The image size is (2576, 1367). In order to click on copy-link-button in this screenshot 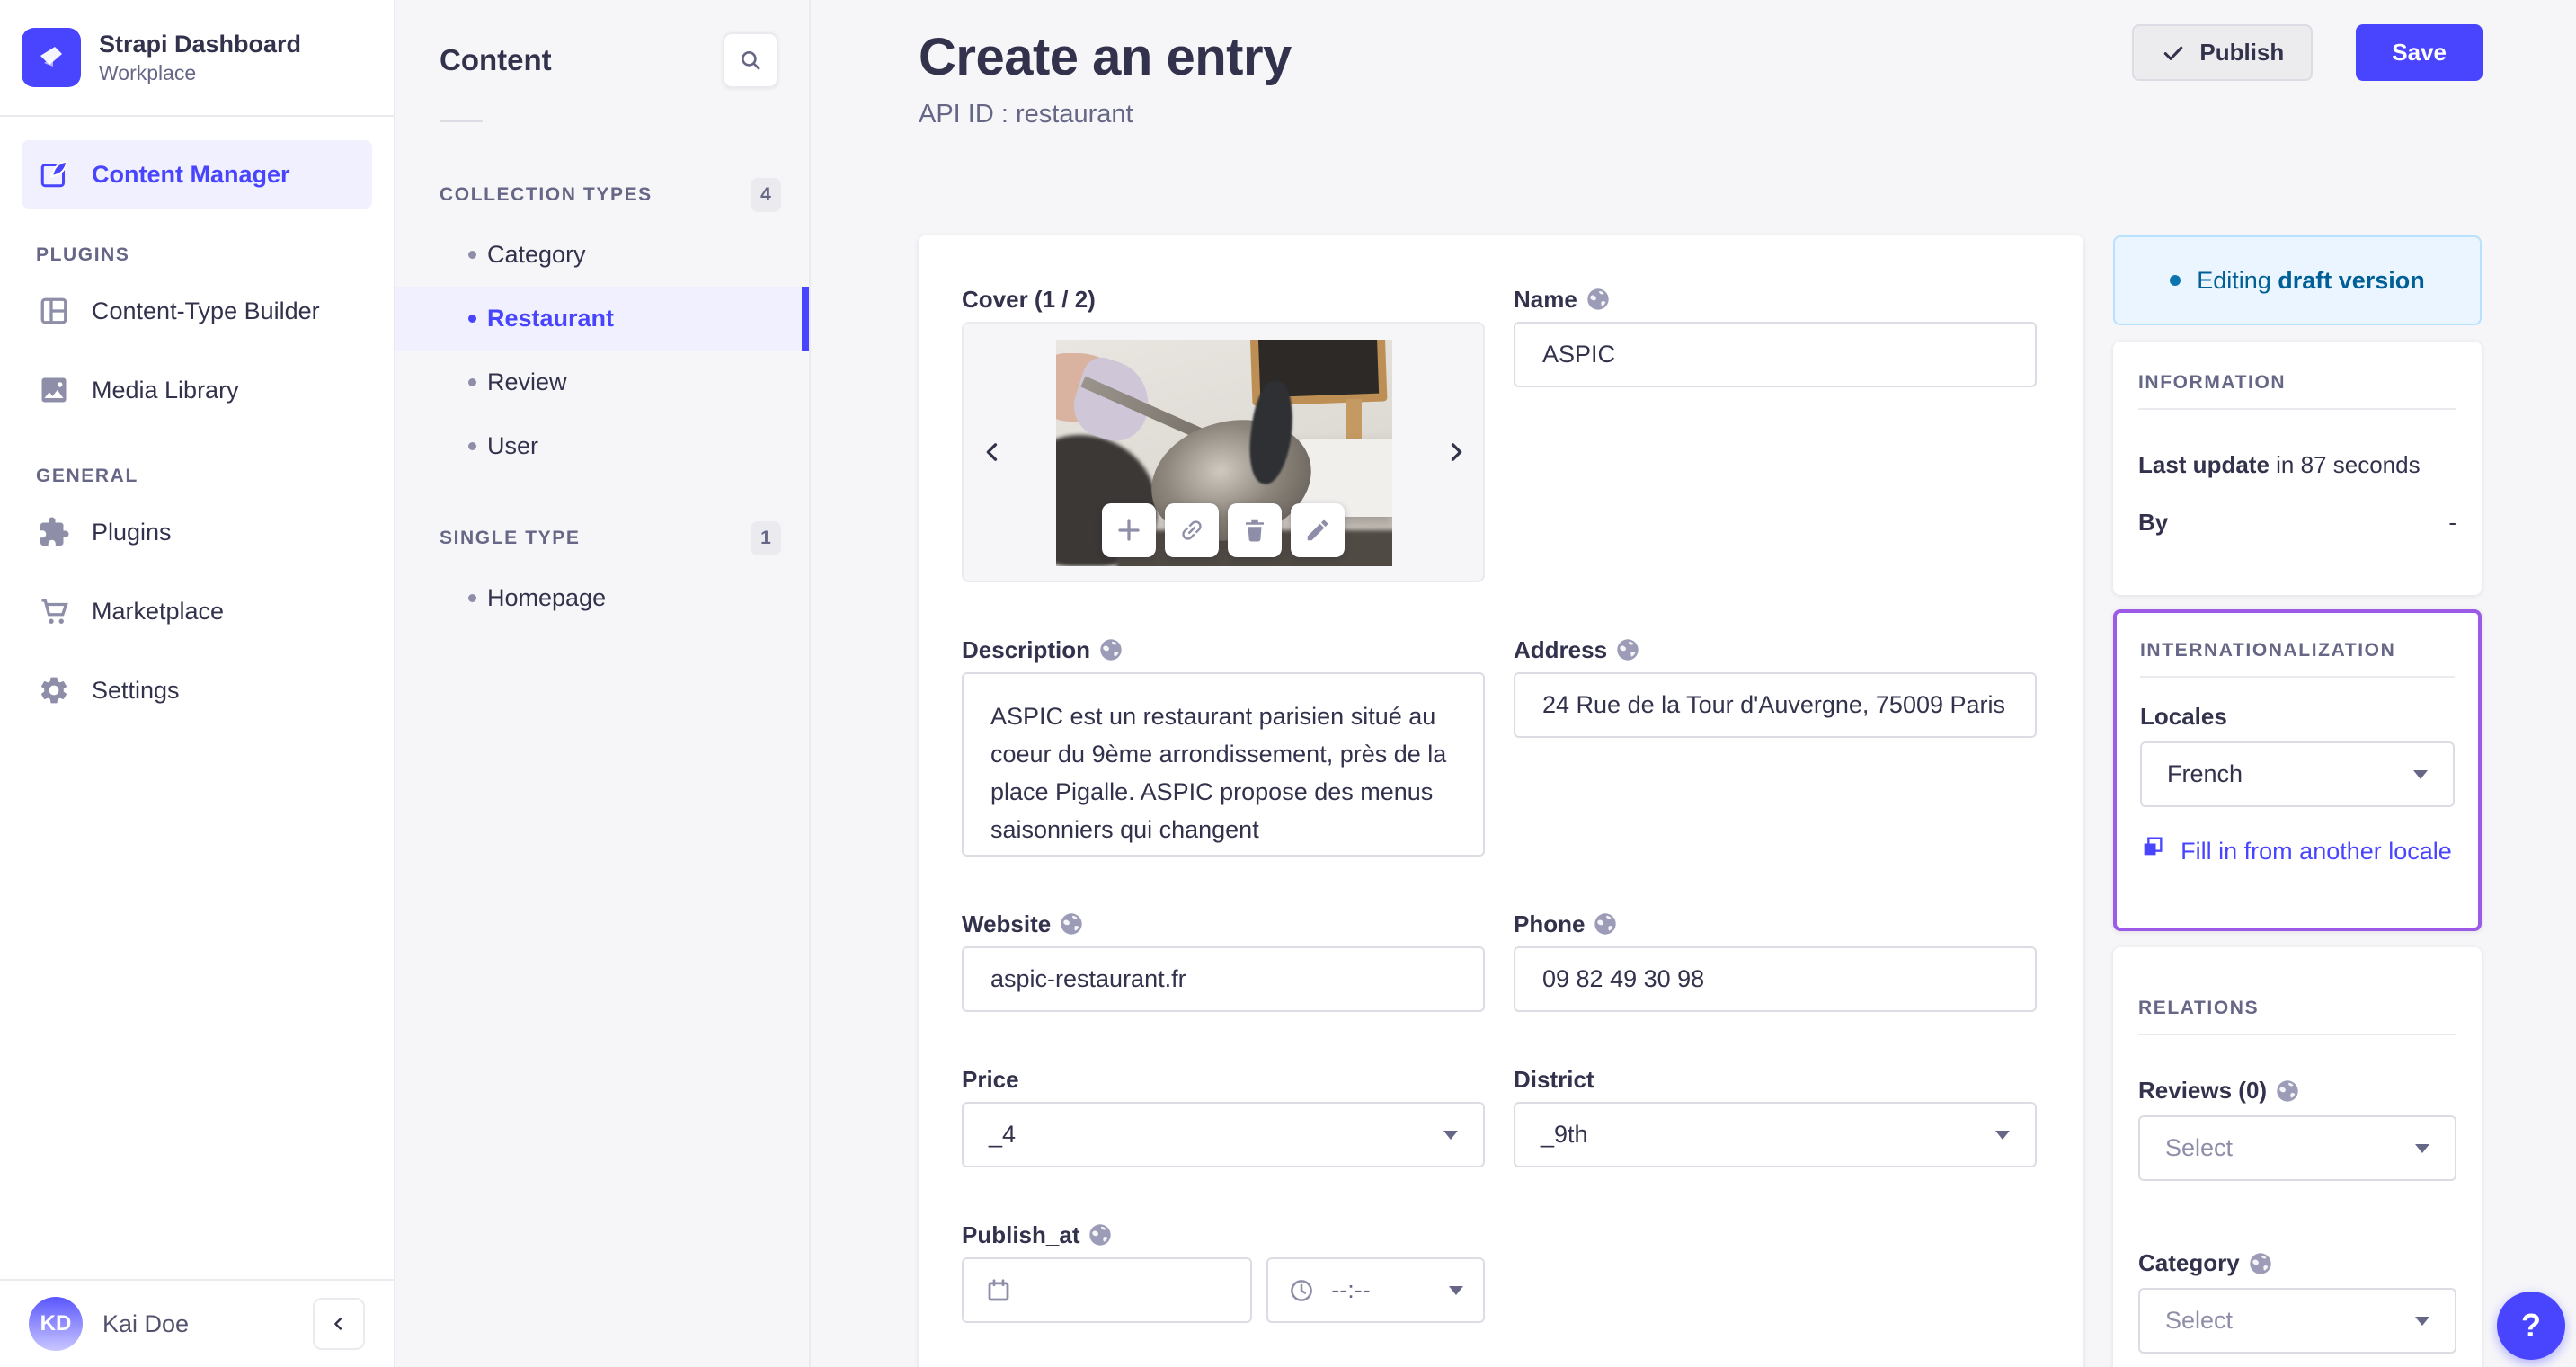, I will do `click(1192, 530)`.